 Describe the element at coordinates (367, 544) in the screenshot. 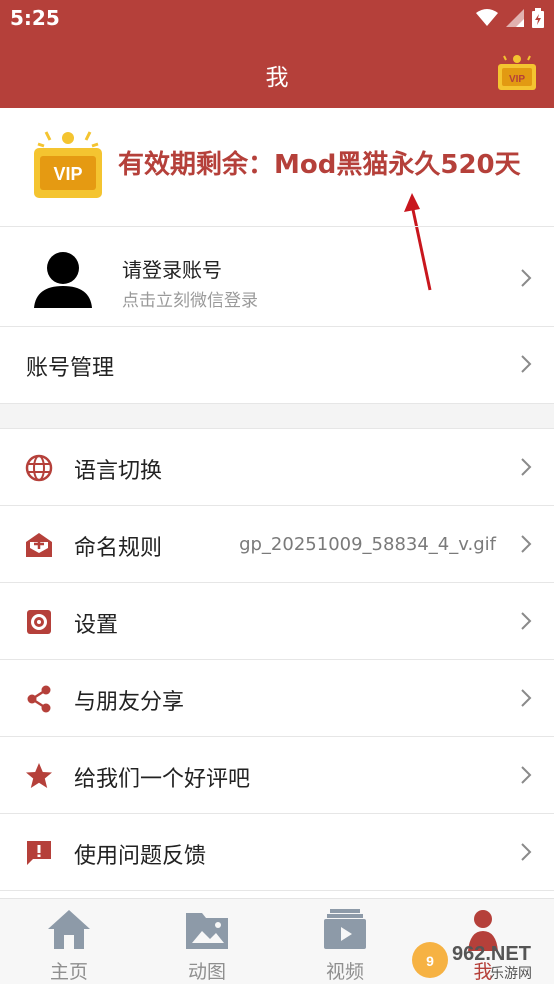

I see `menu-item-value: gp_20251009_58834_4_v.gif` at that location.